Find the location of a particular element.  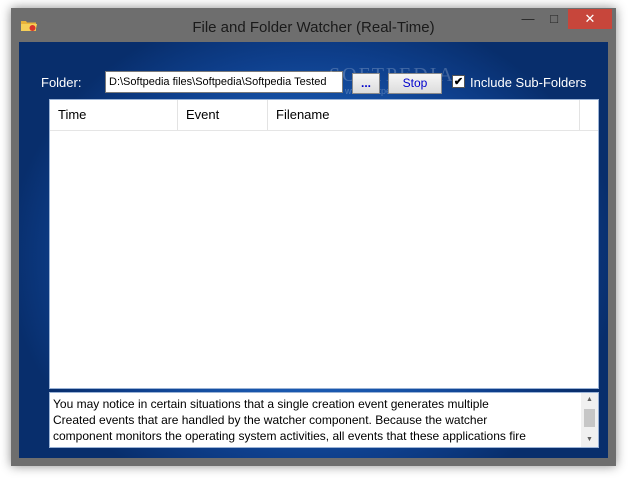

maximize-button: □ is located at coordinates (554, 19).